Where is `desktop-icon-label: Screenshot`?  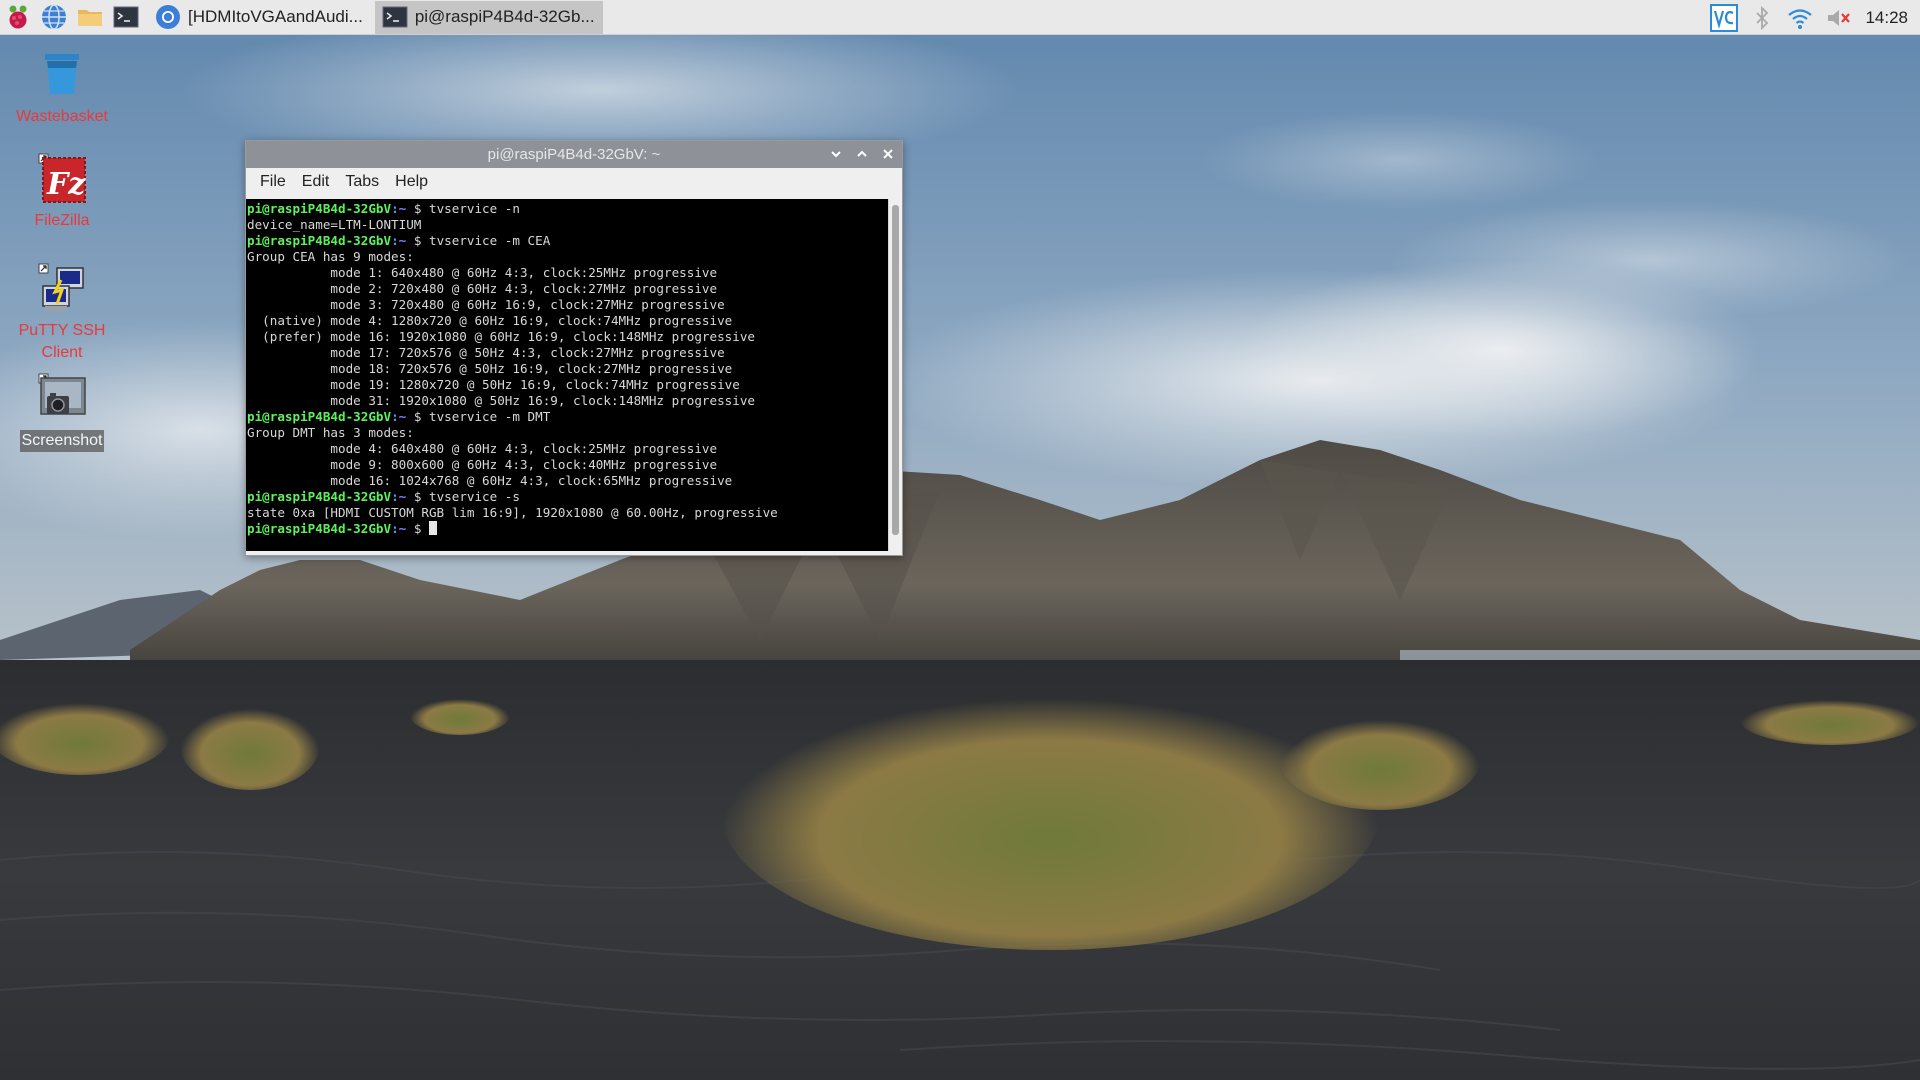
desktop-icon-label: Screenshot is located at coordinates (62, 441).